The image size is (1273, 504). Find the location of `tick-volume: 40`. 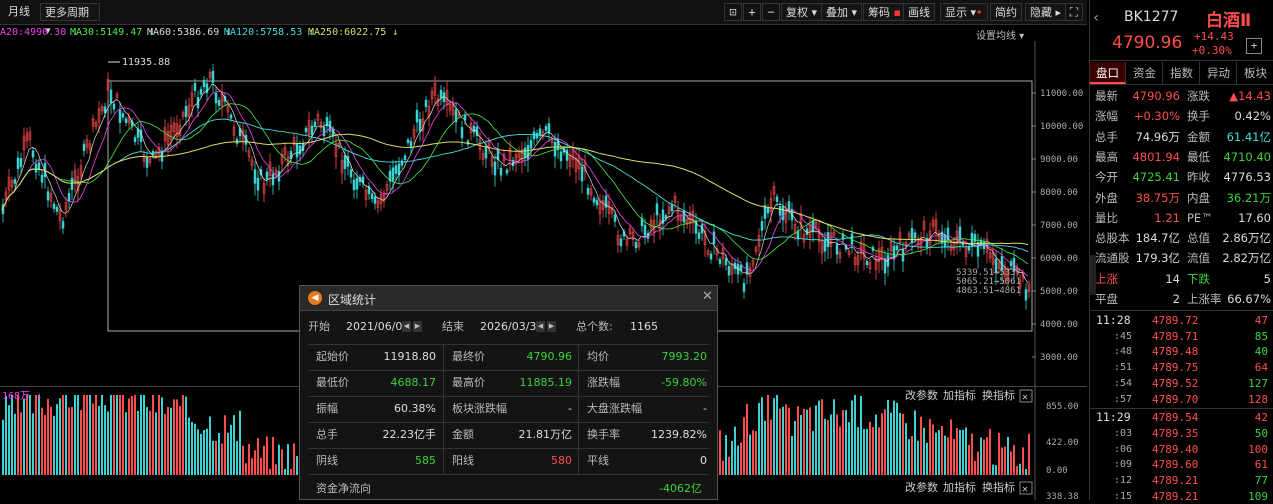

tick-volume: 40 is located at coordinates (1261, 352).